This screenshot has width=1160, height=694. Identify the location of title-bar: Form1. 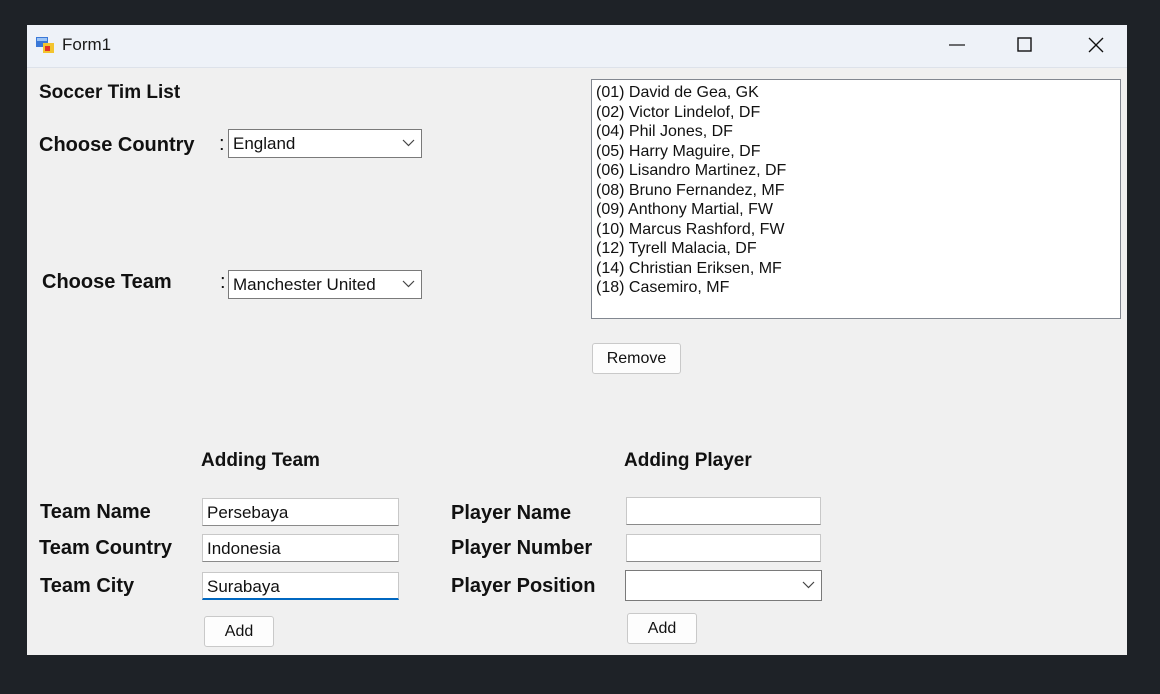
(577, 46).